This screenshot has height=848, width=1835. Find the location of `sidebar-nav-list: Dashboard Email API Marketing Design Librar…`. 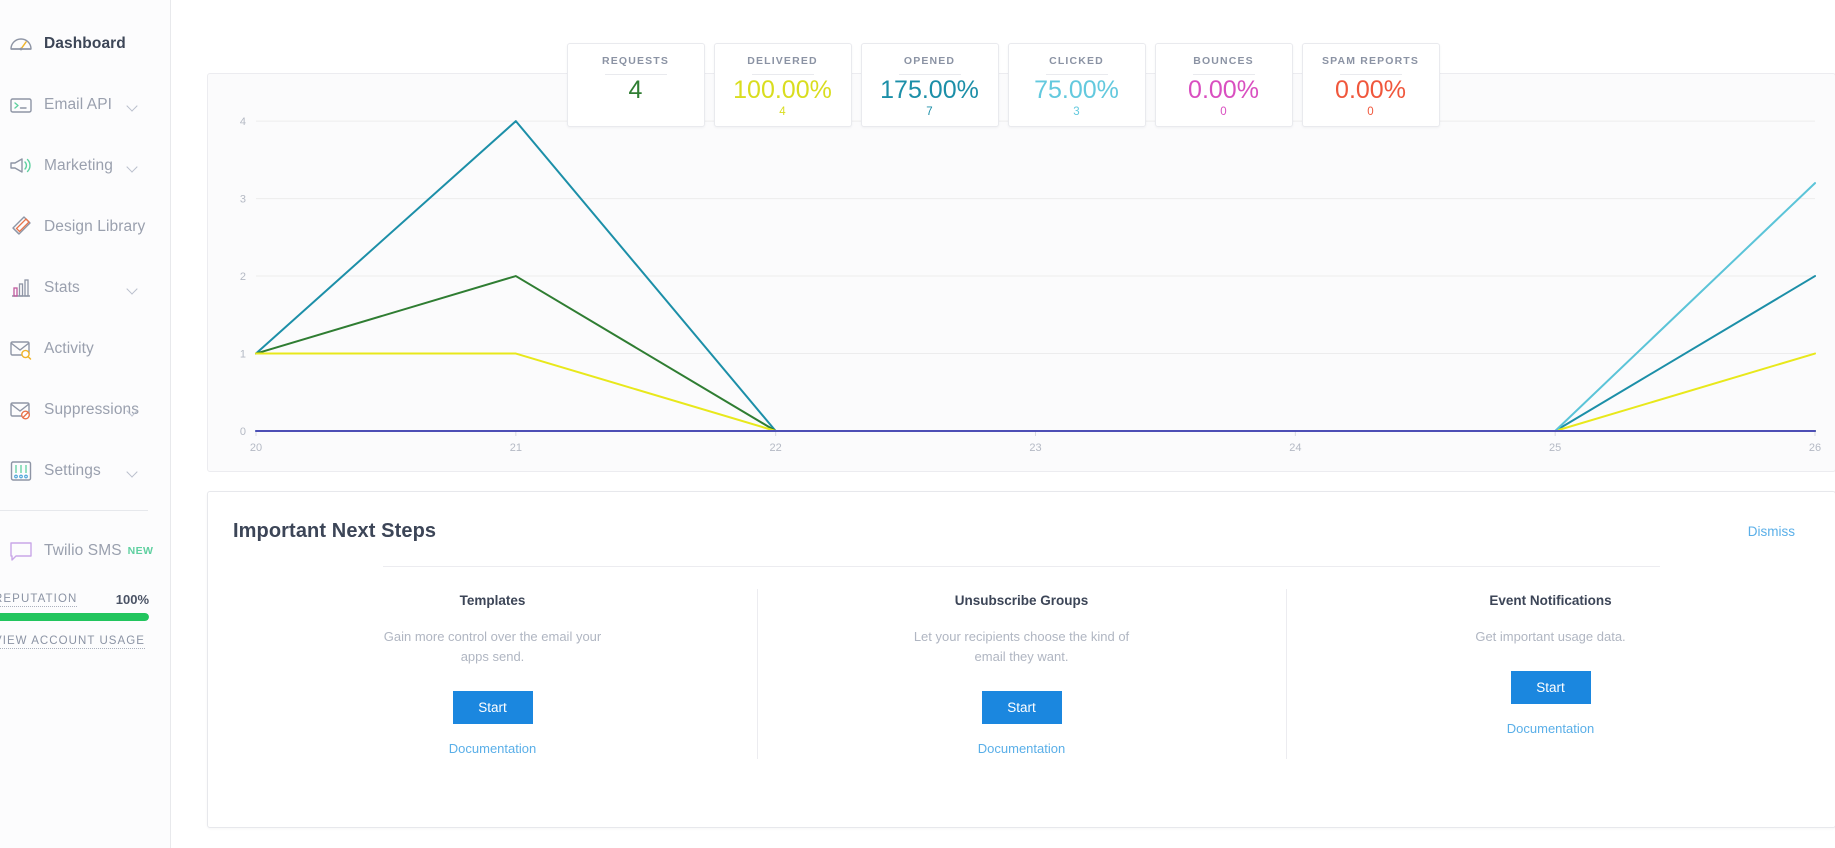

sidebar-nav-list: Dashboard Email API Marketing Design Librar… is located at coordinates (85, 257).